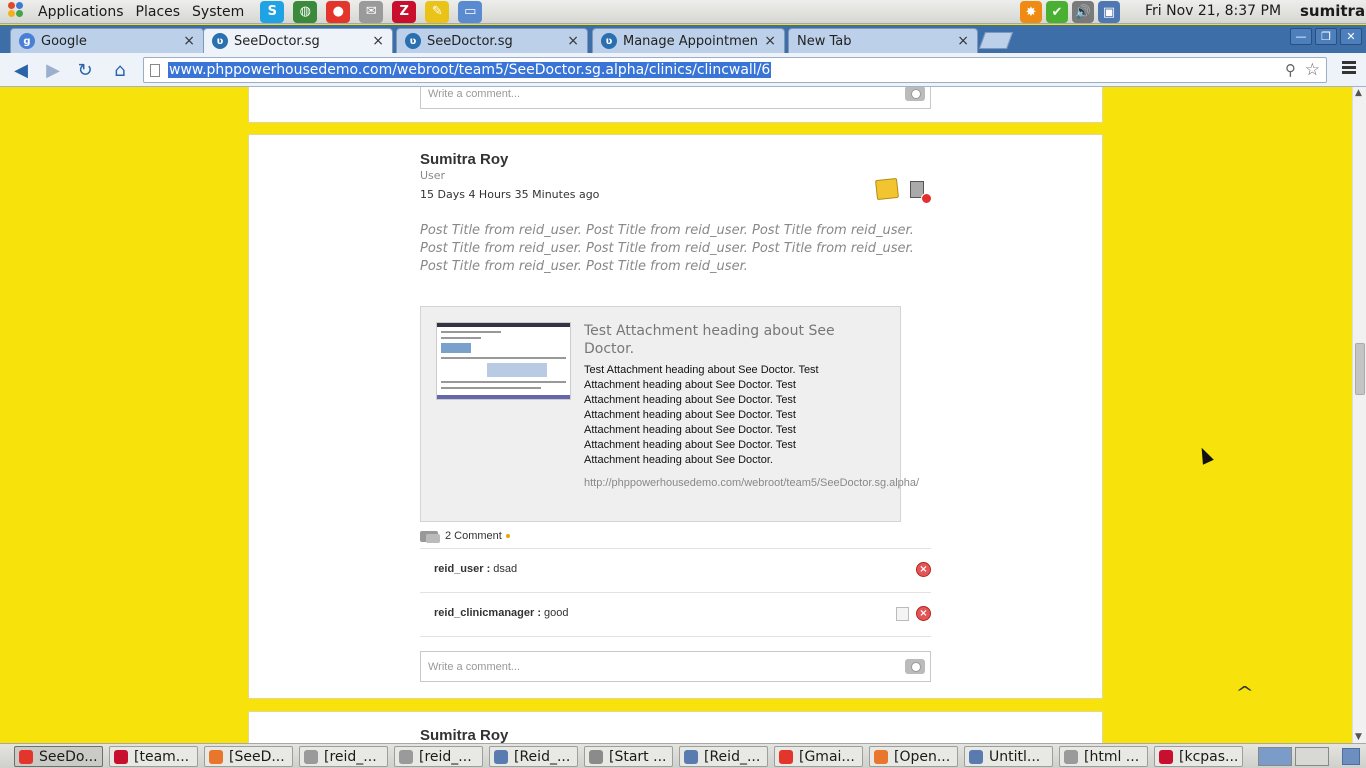 This screenshot has height=768, width=1366. Describe the element at coordinates (596, 756) in the screenshot. I see `application-icon` at that location.